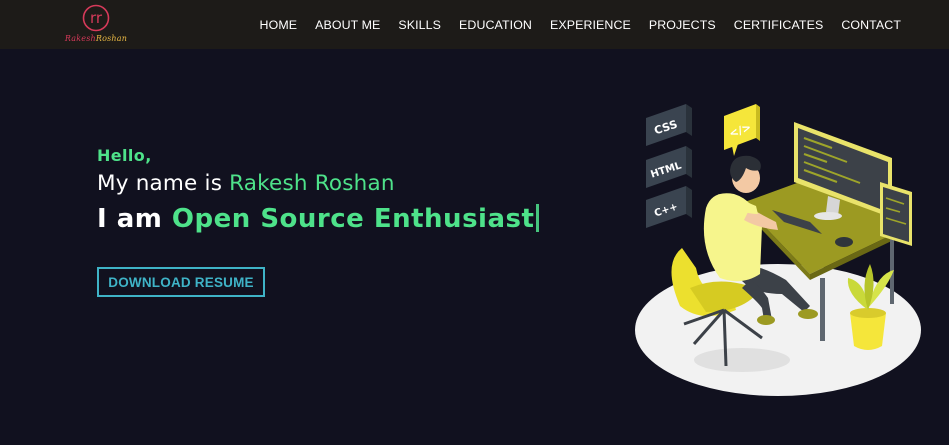 This screenshot has height=445, width=949. I want to click on logo-mark-icon: rr, so click(96, 18).